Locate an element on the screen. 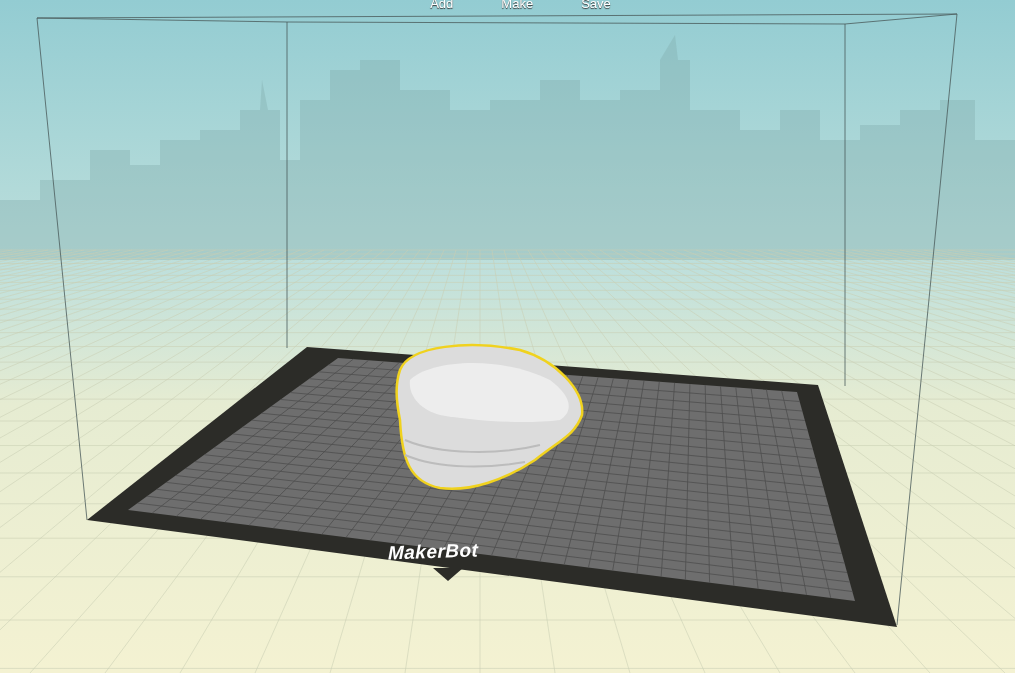  brand-logo: MakerBot is located at coordinates (433, 552).